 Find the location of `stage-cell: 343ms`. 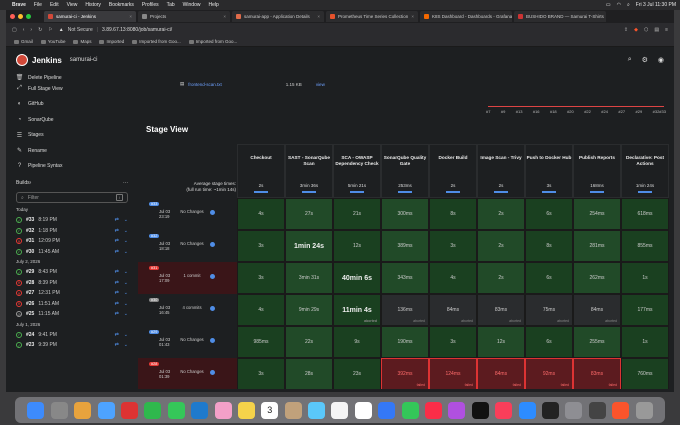

stage-cell: 343ms is located at coordinates (405, 278).